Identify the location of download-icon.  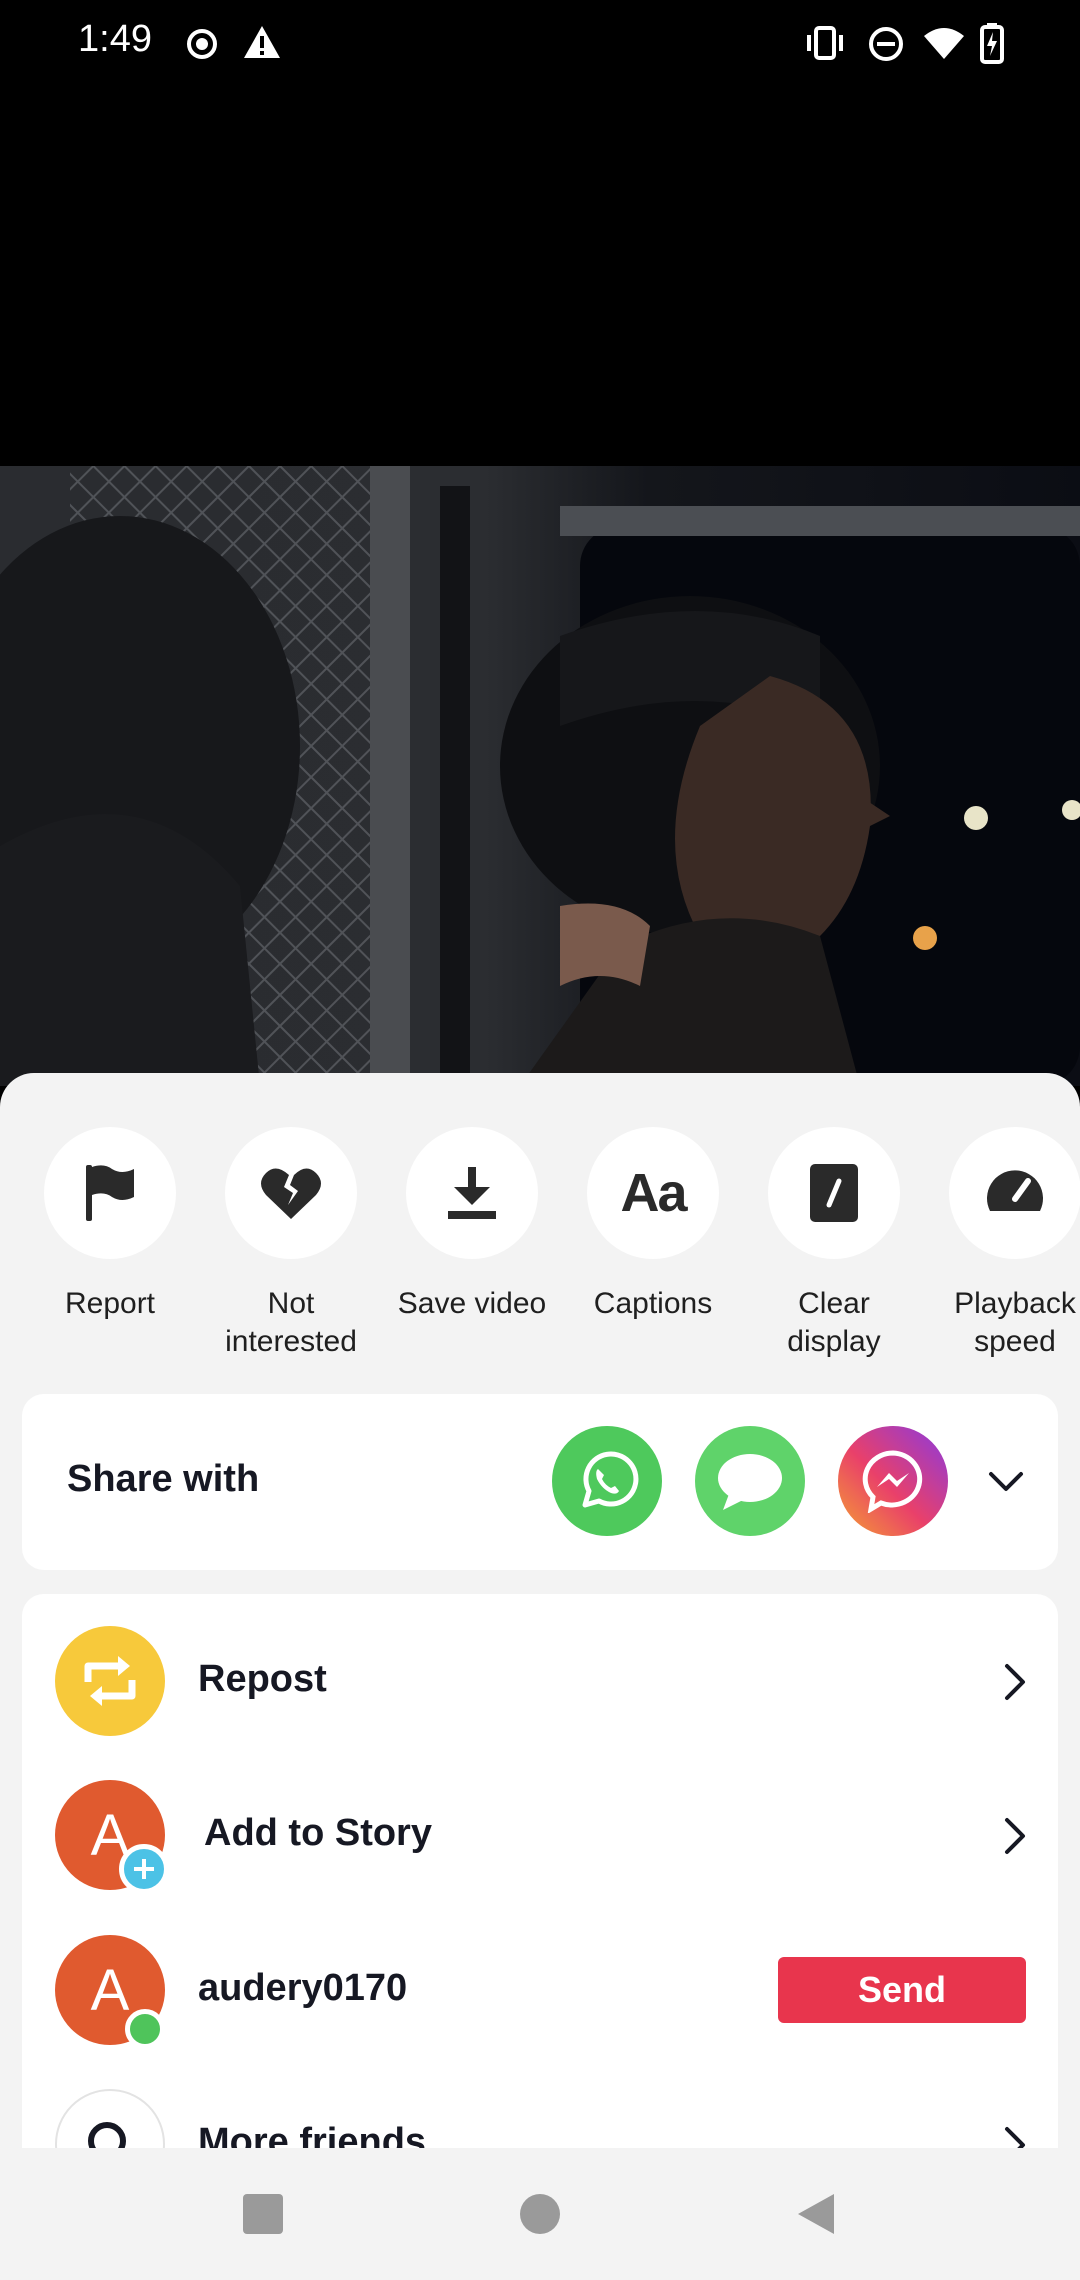
(472, 1193).